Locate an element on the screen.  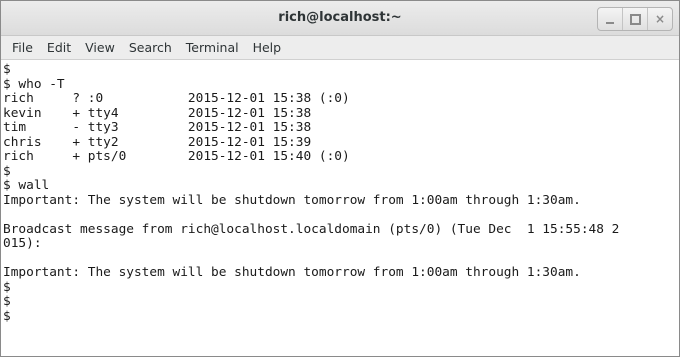
minimize-button is located at coordinates (610, 19).